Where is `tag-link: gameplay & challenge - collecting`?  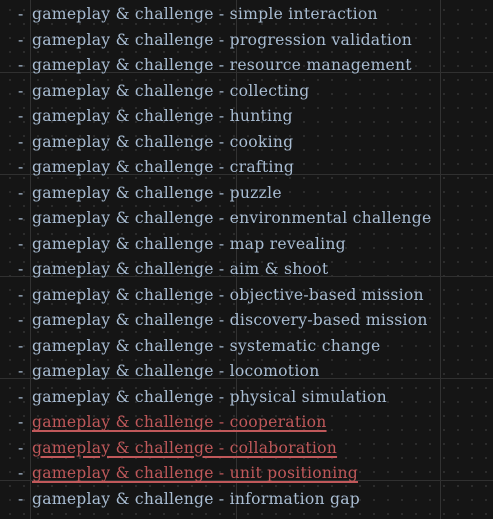
tag-link: gameplay & challenge - collecting is located at coordinates (170, 91).